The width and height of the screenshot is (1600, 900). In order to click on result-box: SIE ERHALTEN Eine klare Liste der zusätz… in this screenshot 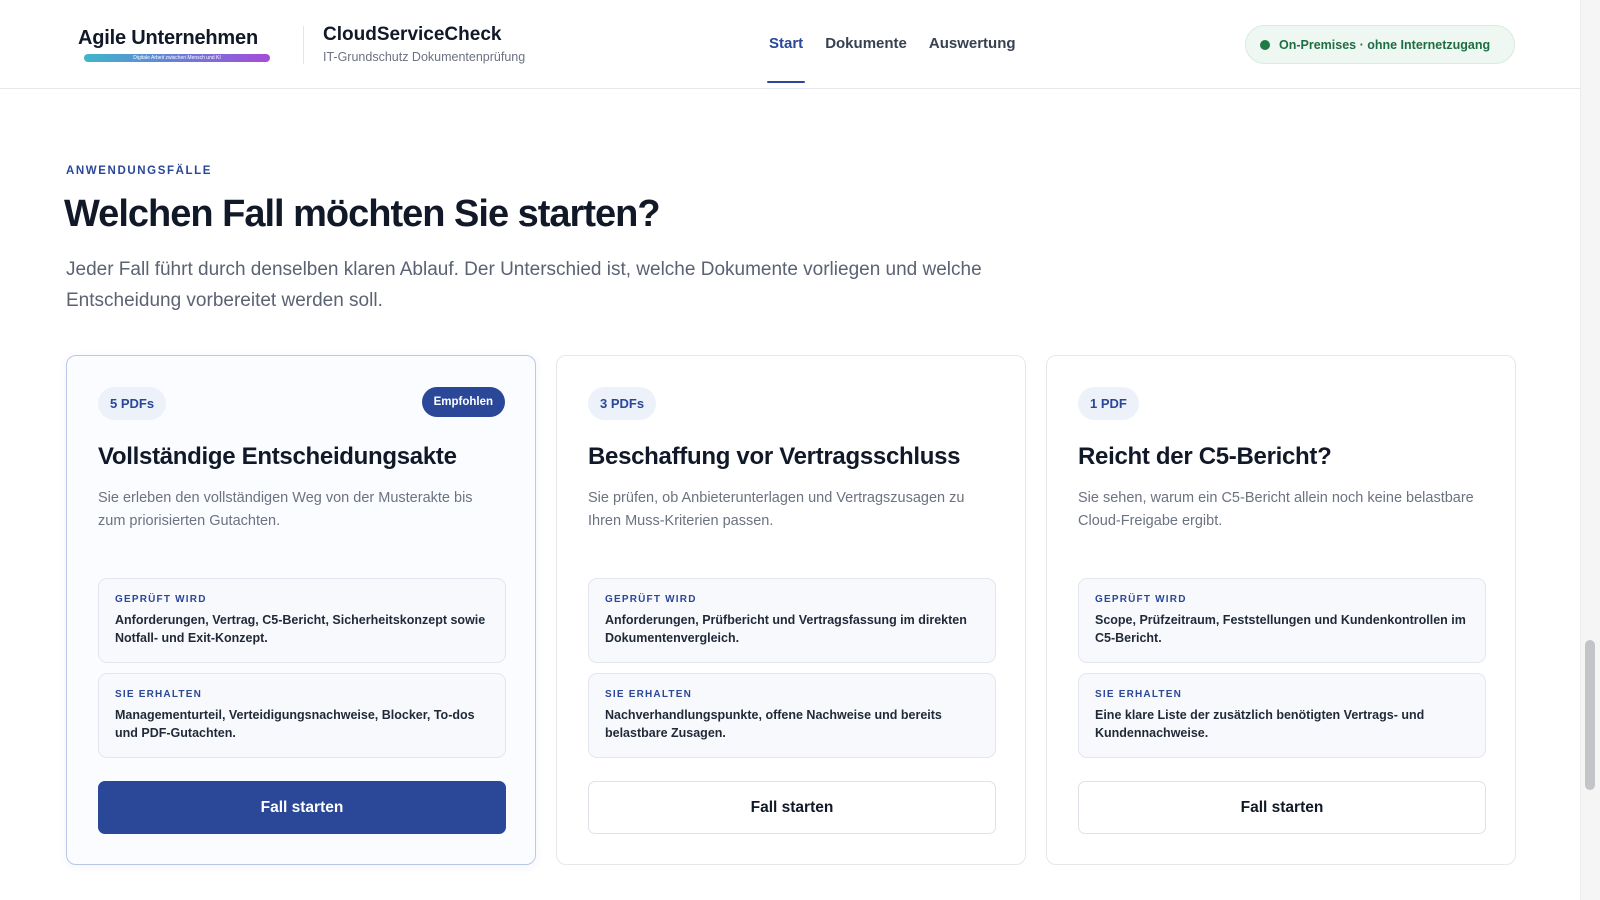, I will do `click(1282, 715)`.